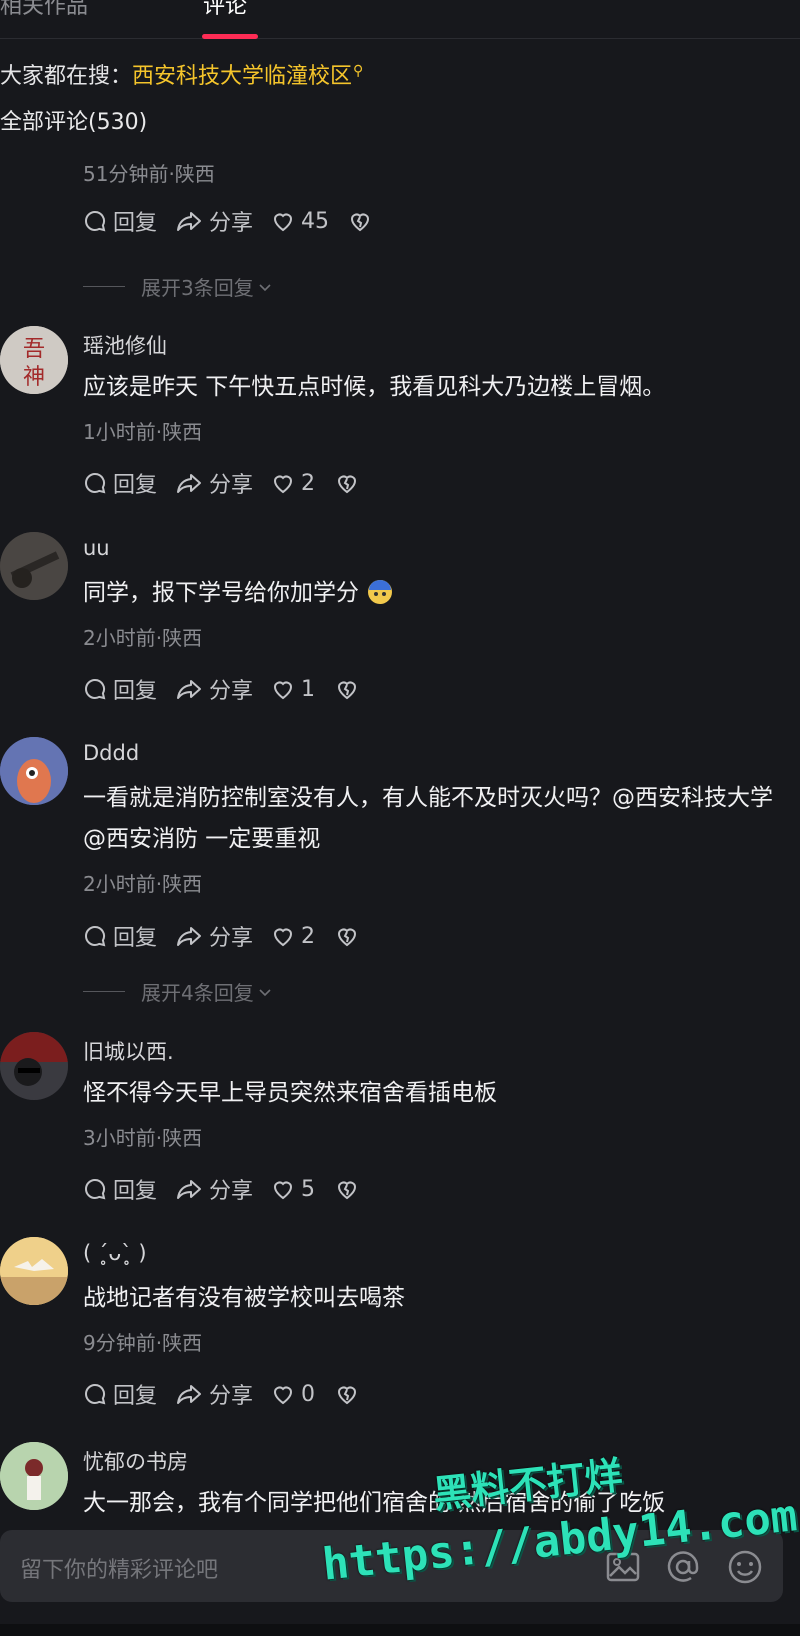  Describe the element at coordinates (242, 76) in the screenshot. I see `search-suggestion-keyword: 西安科技大学临潼校区` at that location.